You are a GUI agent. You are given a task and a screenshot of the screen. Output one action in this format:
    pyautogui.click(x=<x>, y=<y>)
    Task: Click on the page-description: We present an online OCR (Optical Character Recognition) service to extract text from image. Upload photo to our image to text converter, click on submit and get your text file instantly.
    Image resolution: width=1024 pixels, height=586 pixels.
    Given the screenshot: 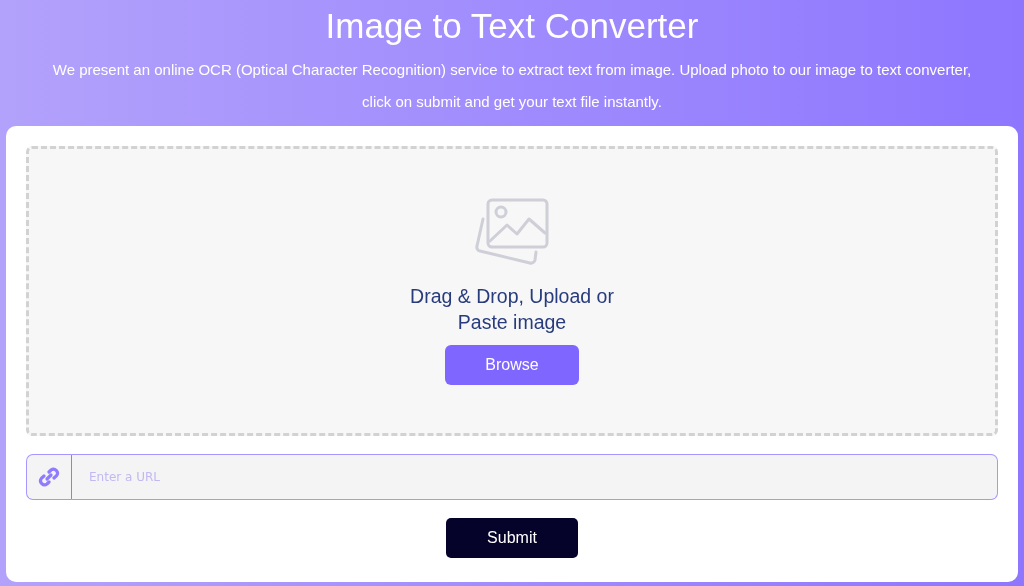 What is the action you would take?
    pyautogui.click(x=512, y=86)
    